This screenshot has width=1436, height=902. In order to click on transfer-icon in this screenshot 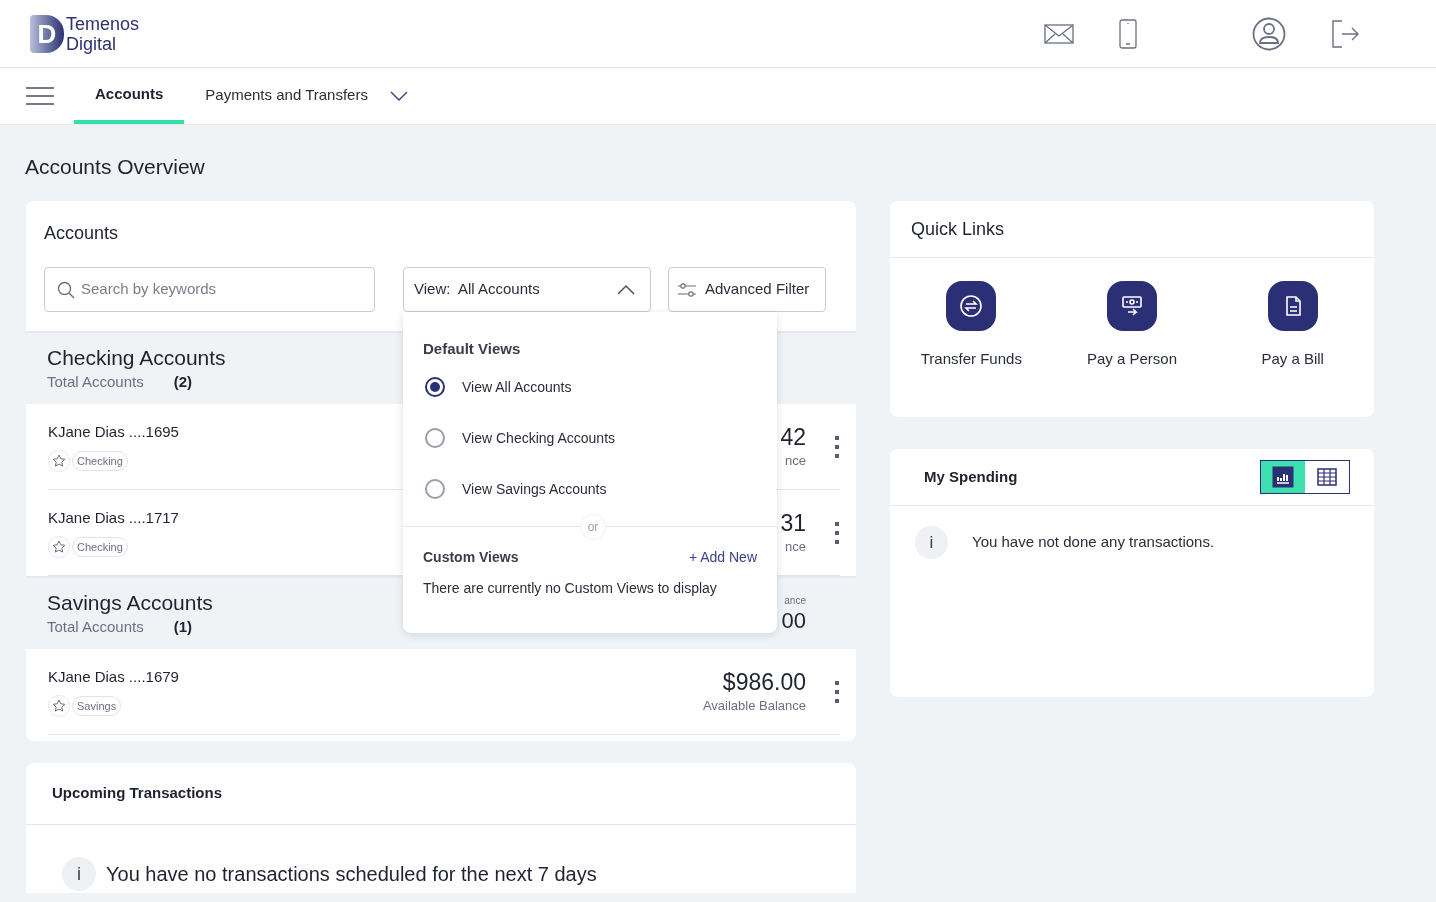, I will do `click(971, 306)`.